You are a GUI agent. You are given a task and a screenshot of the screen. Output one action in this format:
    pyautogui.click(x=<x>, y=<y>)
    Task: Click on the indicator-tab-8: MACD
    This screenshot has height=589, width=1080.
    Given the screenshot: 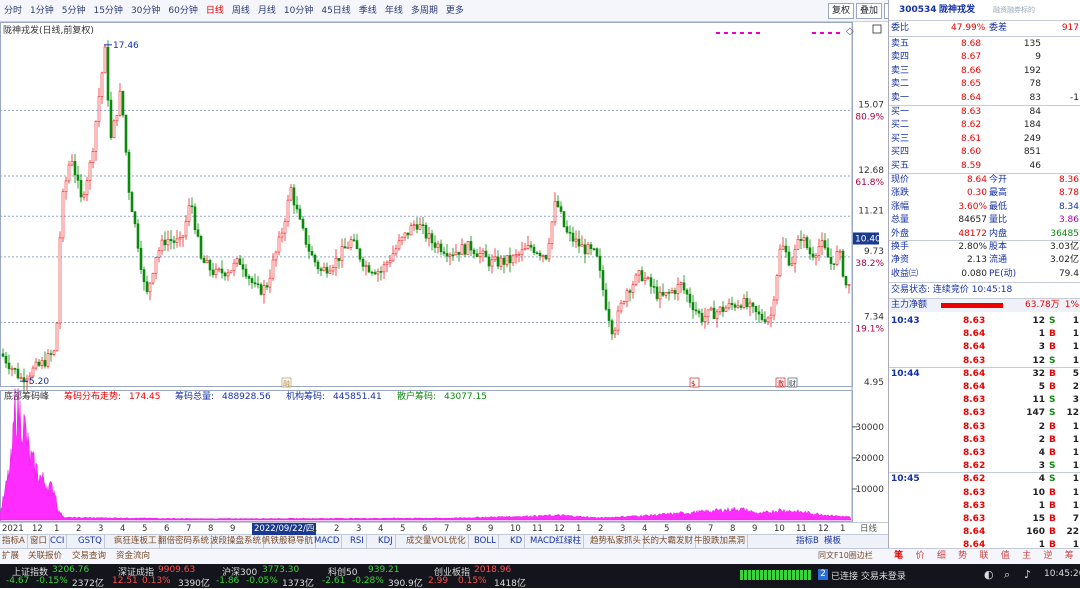 What is the action you would take?
    pyautogui.click(x=328, y=541)
    